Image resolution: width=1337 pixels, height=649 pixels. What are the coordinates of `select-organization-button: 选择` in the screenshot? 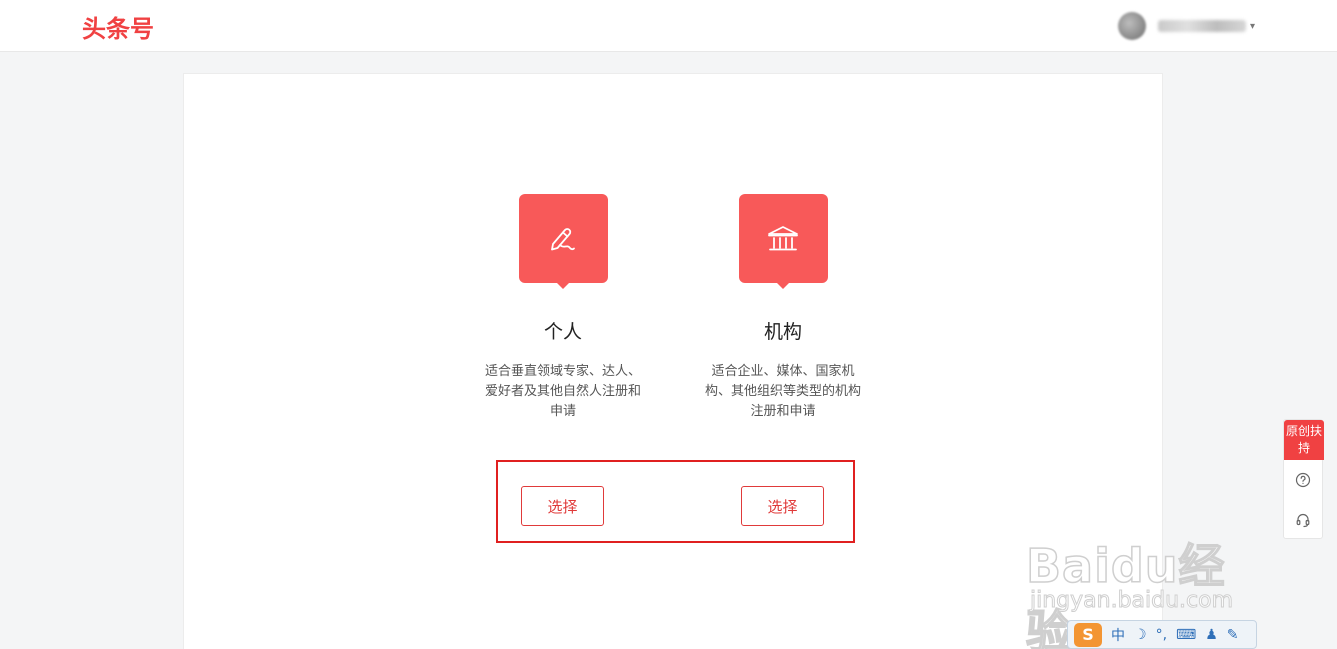 It's located at (782, 506).